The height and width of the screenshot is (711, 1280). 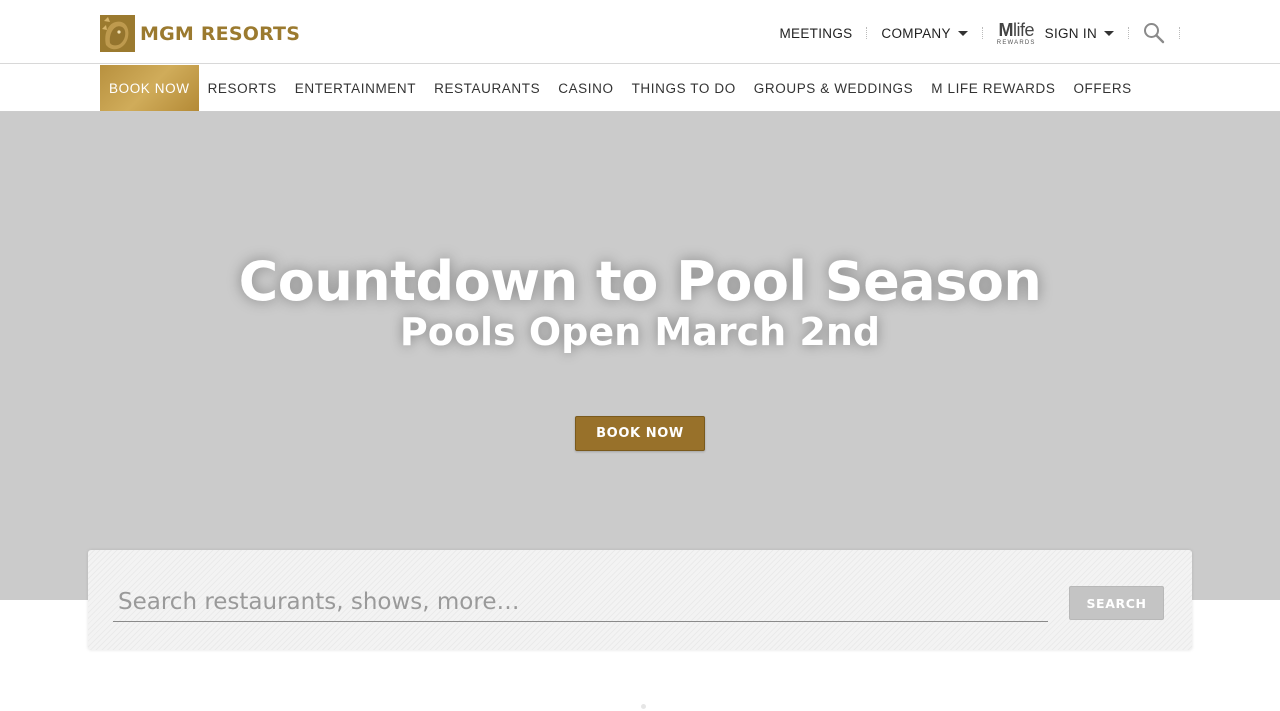 What do you see at coordinates (585, 88) in the screenshot?
I see `nav-item-casino: CASINO` at bounding box center [585, 88].